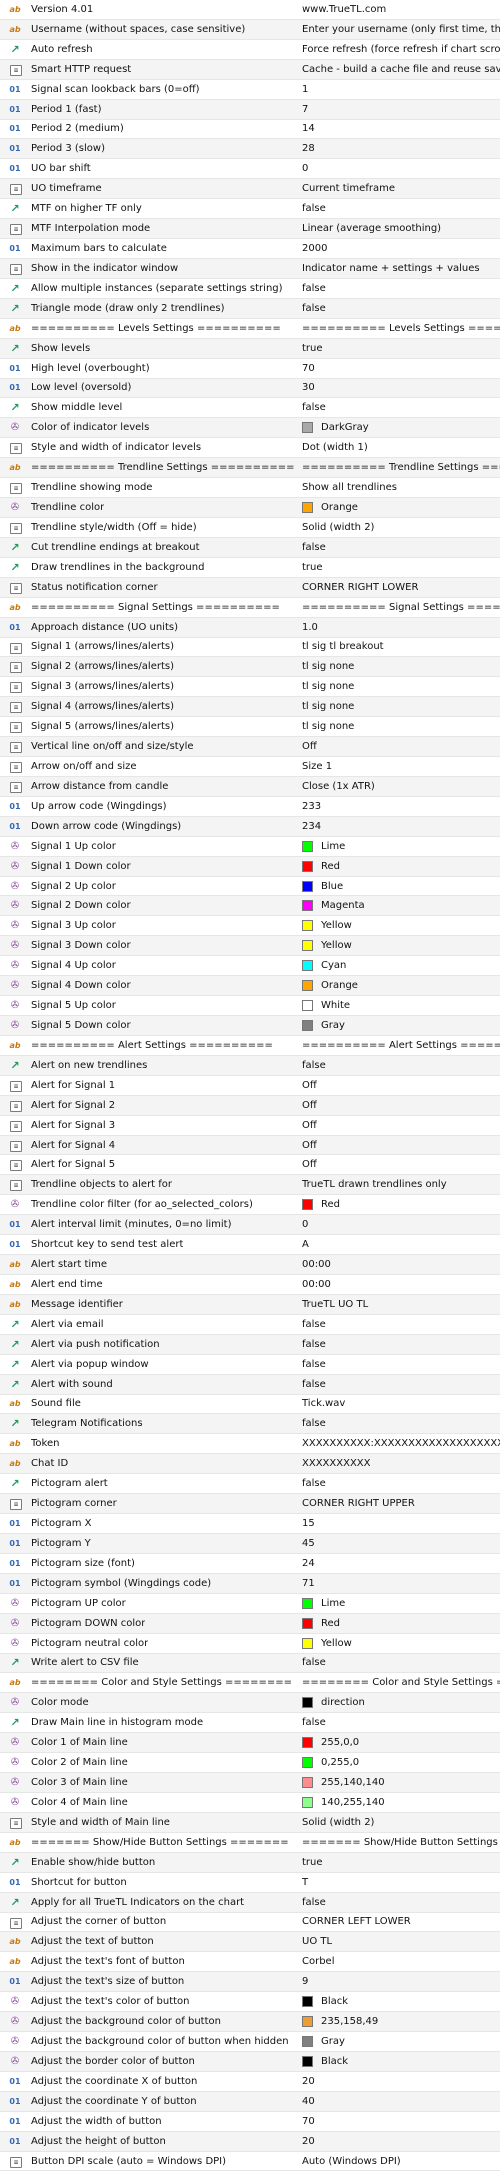  I want to click on input-row: ≡ Alert for Signal 1 Off, so click(250, 1086).